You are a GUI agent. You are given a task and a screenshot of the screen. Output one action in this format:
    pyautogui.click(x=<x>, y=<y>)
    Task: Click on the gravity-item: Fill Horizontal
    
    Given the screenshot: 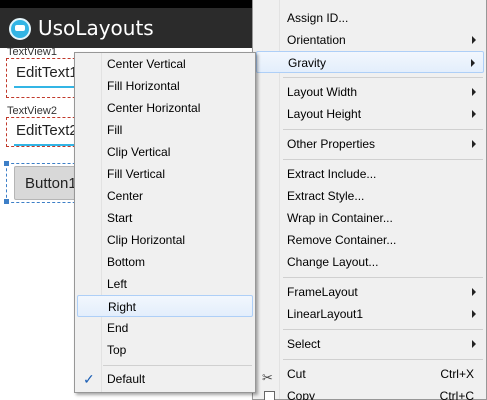 What is the action you would take?
    pyautogui.click(x=165, y=86)
    